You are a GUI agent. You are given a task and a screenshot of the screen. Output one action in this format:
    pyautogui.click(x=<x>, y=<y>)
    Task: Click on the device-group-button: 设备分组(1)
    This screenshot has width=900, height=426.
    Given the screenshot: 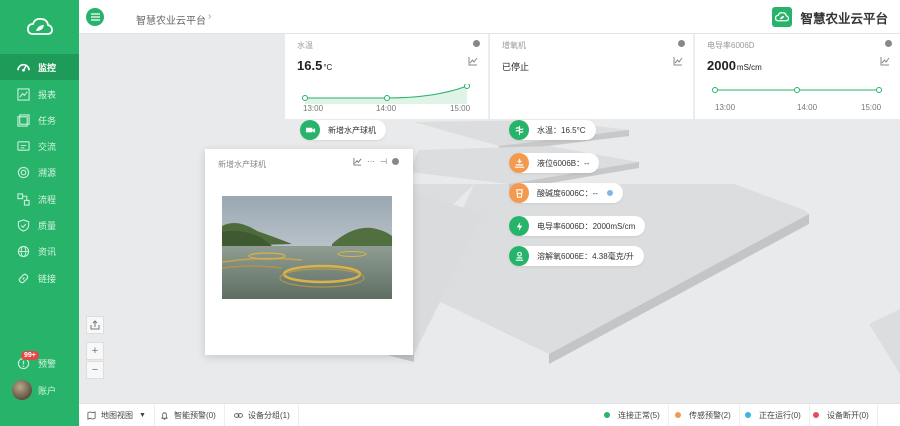 What is the action you would take?
    pyautogui.click(x=262, y=415)
    